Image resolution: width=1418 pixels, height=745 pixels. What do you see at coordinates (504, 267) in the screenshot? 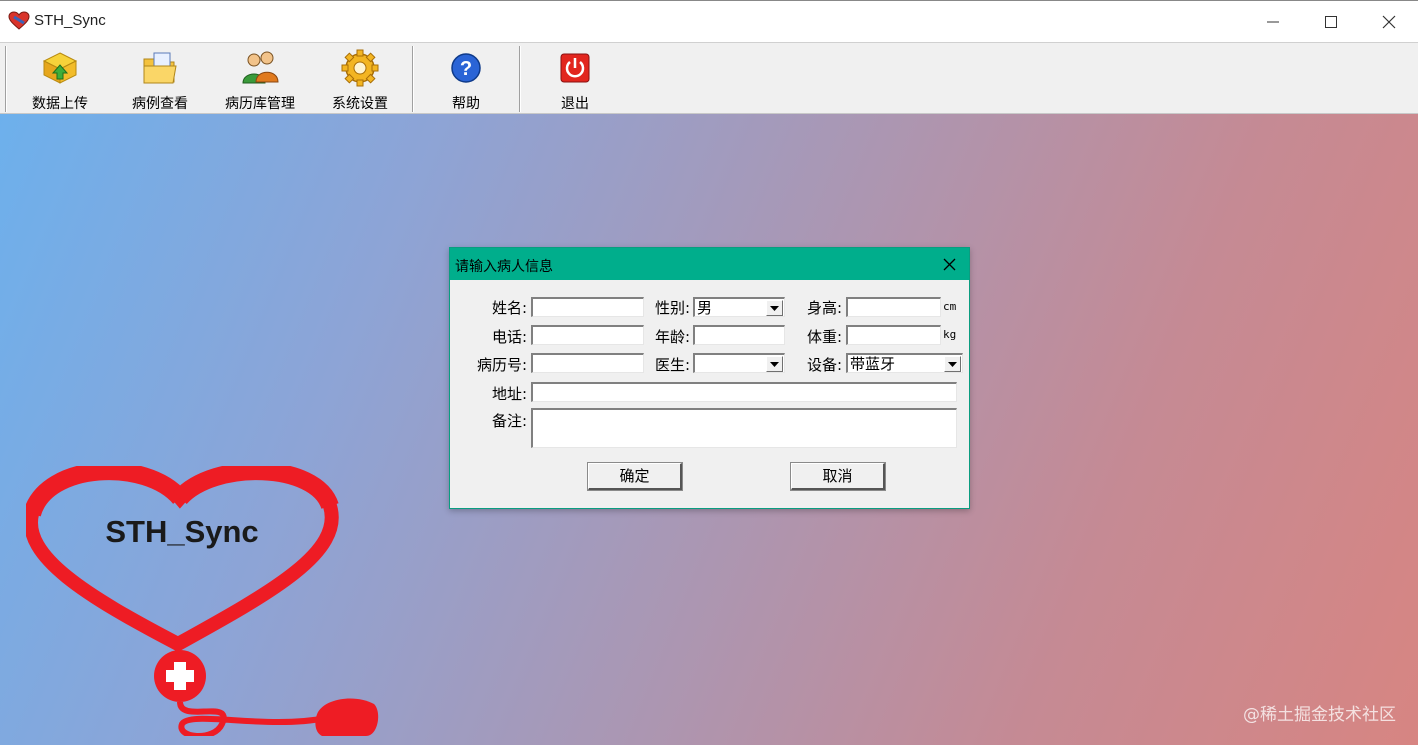
I see `dialog-title: 请输入病人信息` at bounding box center [504, 267].